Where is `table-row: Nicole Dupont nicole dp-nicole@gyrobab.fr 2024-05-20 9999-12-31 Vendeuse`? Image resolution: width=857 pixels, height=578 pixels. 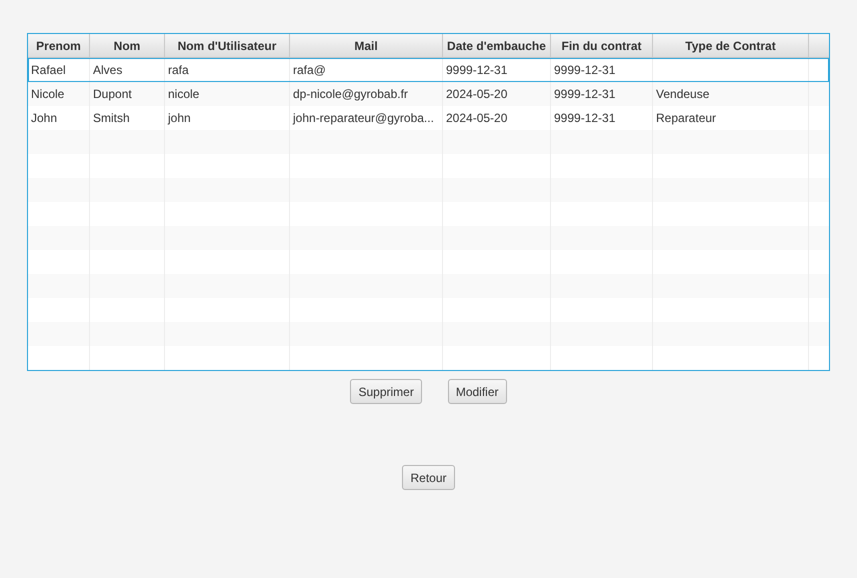
table-row: Nicole Dupont nicole dp-nicole@gyrobab.fr 2024-05-20 9999-12-31 Vendeuse is located at coordinates (428, 94).